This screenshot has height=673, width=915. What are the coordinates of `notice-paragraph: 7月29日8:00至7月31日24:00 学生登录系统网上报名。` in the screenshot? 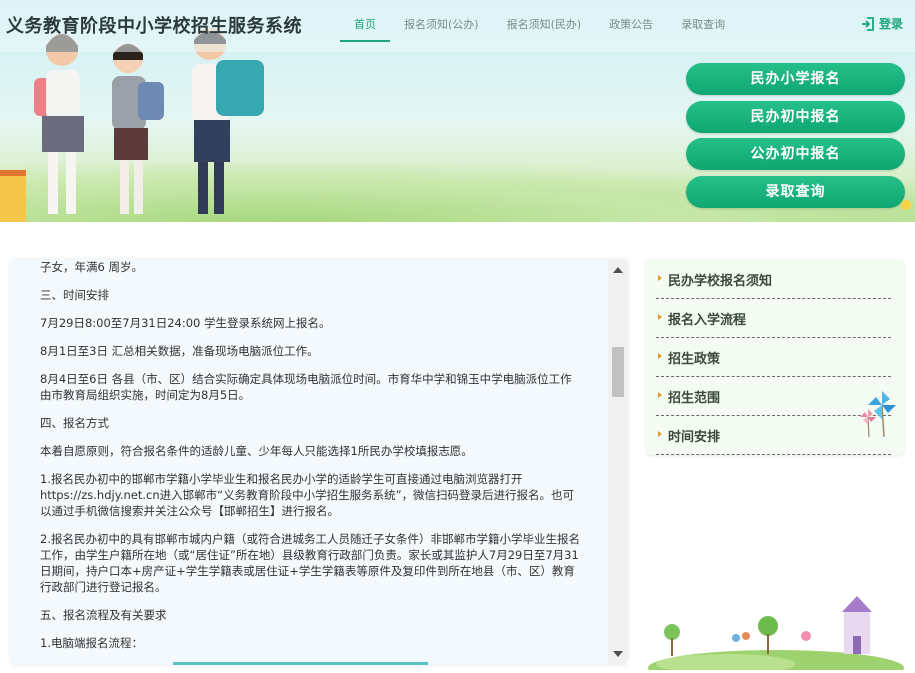 It's located at (185, 323).